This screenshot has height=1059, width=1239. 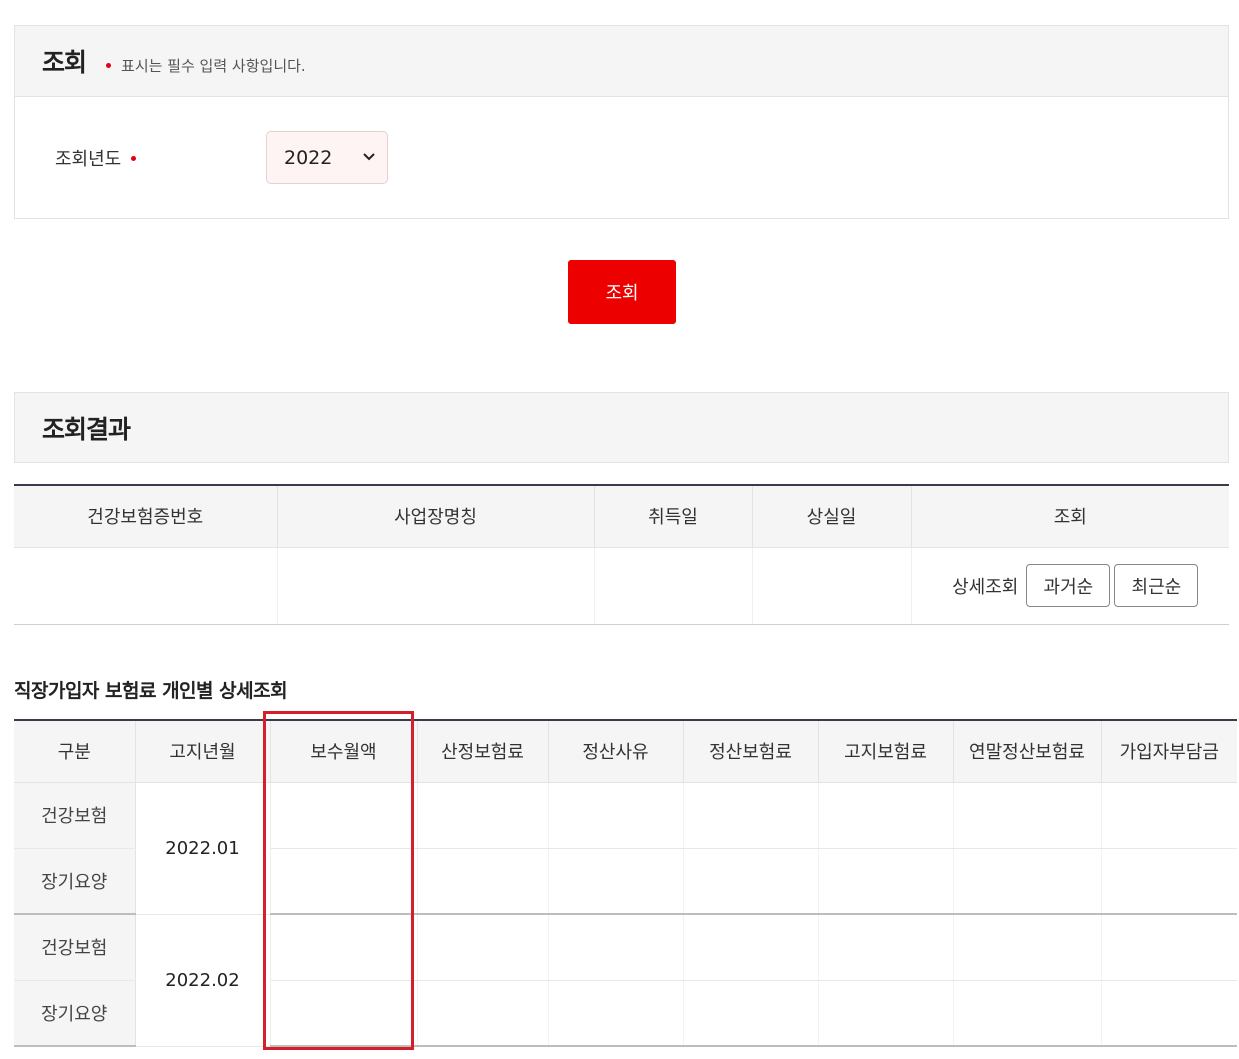 I want to click on table-row: 건강보험 2022.01, so click(x=625, y=848).